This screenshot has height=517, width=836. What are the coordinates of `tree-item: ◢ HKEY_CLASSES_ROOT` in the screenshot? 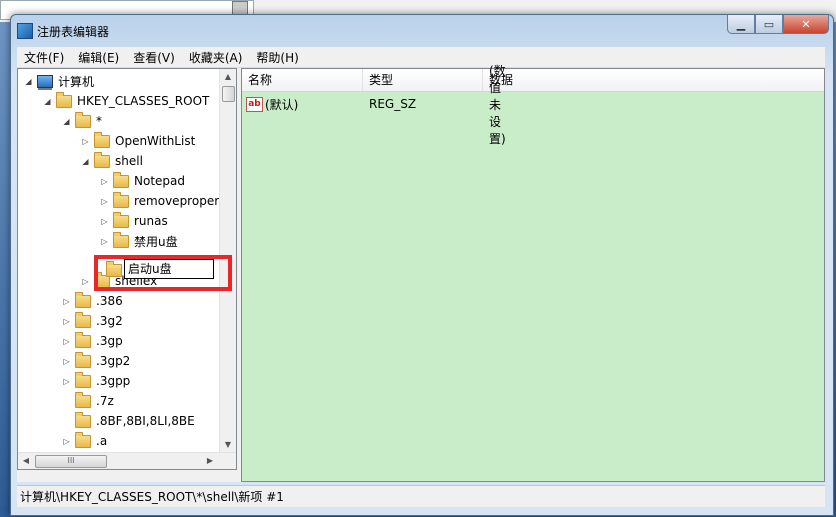 It's located at (126, 101).